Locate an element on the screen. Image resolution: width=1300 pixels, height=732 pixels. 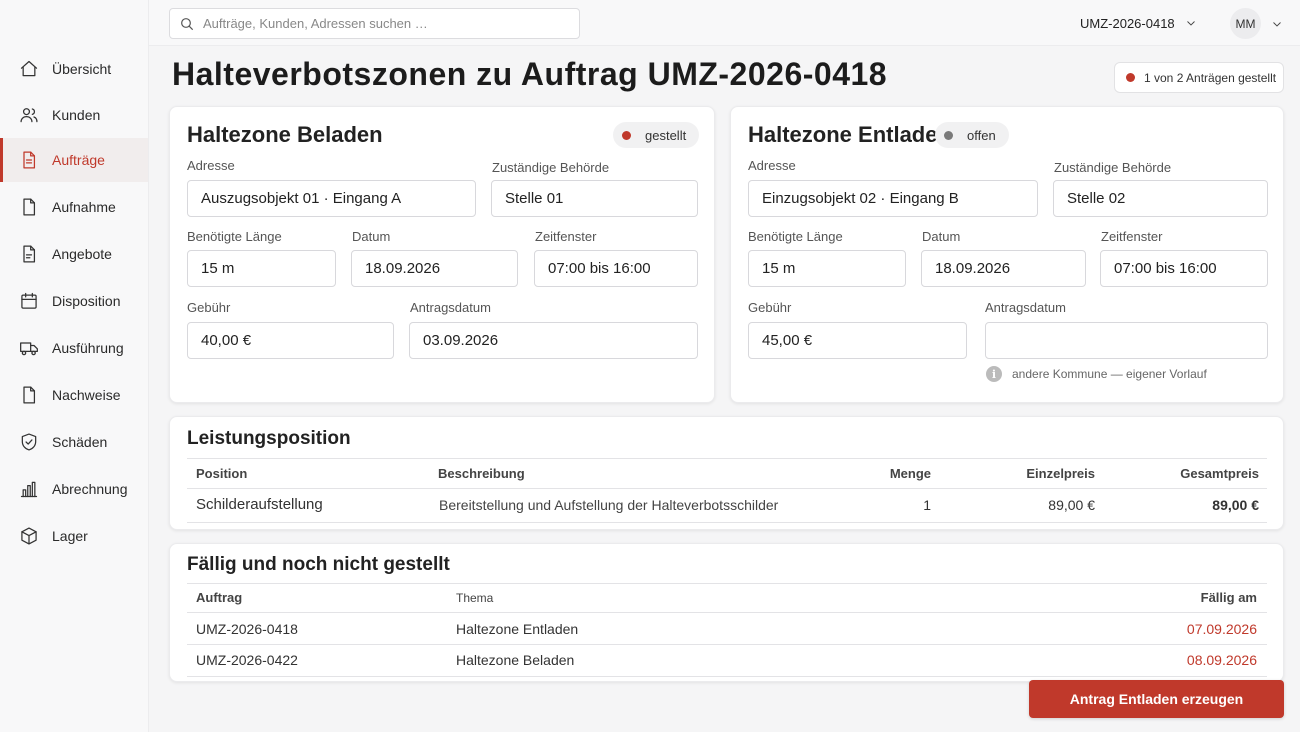
calendar-icon is located at coordinates (29, 301).